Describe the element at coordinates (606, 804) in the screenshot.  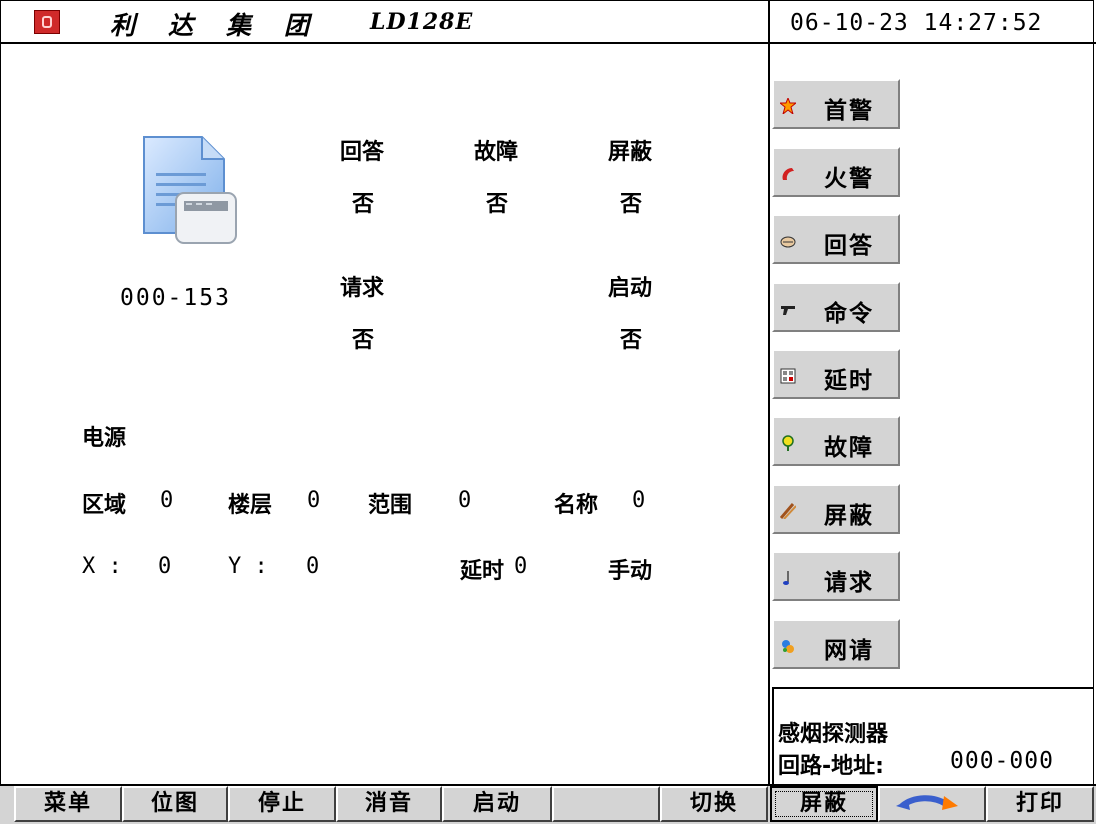
I see `blank-function-button` at that location.